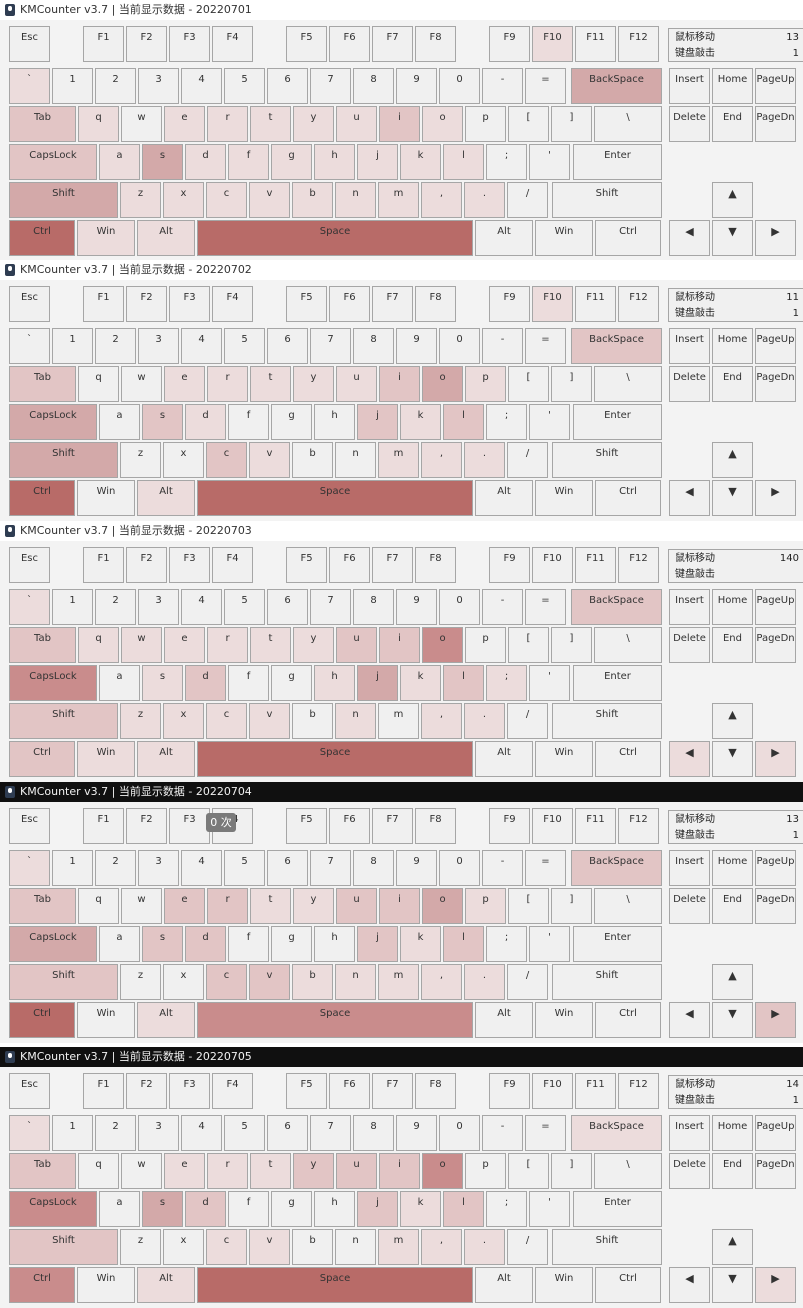 Image resolution: width=803 pixels, height=1308 pixels. Describe the element at coordinates (162, 1209) in the screenshot. I see `key-s: s` at that location.